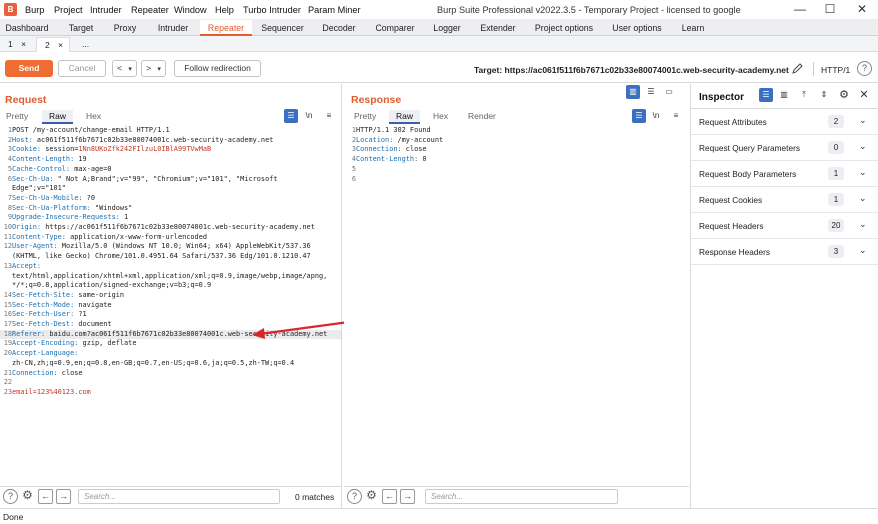 The height and width of the screenshot is (524, 878). What do you see at coordinates (53, 44) in the screenshot?
I see `repeater-tab-2: 2 ×` at bounding box center [53, 44].